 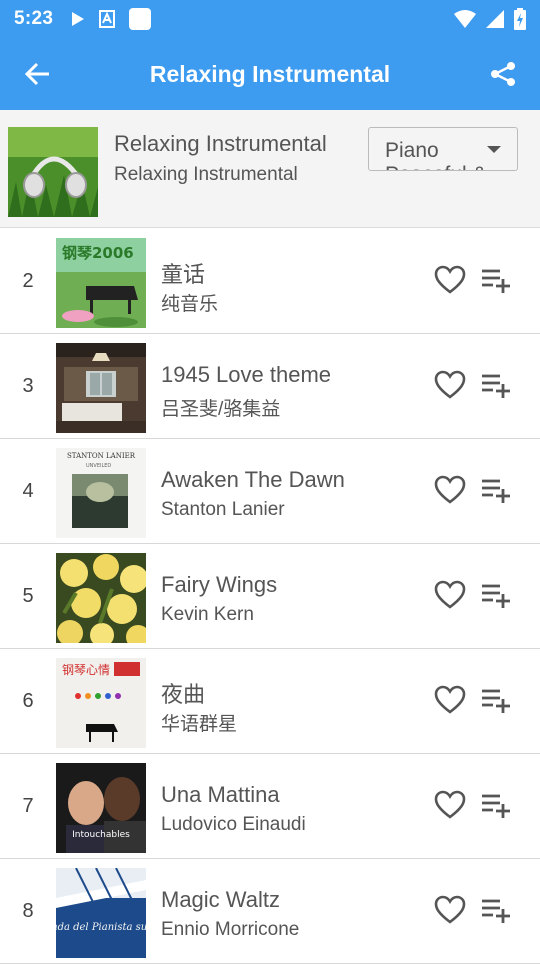 What do you see at coordinates (98, 466) in the screenshot?
I see `album-art-subtext: UNVEILED` at bounding box center [98, 466].